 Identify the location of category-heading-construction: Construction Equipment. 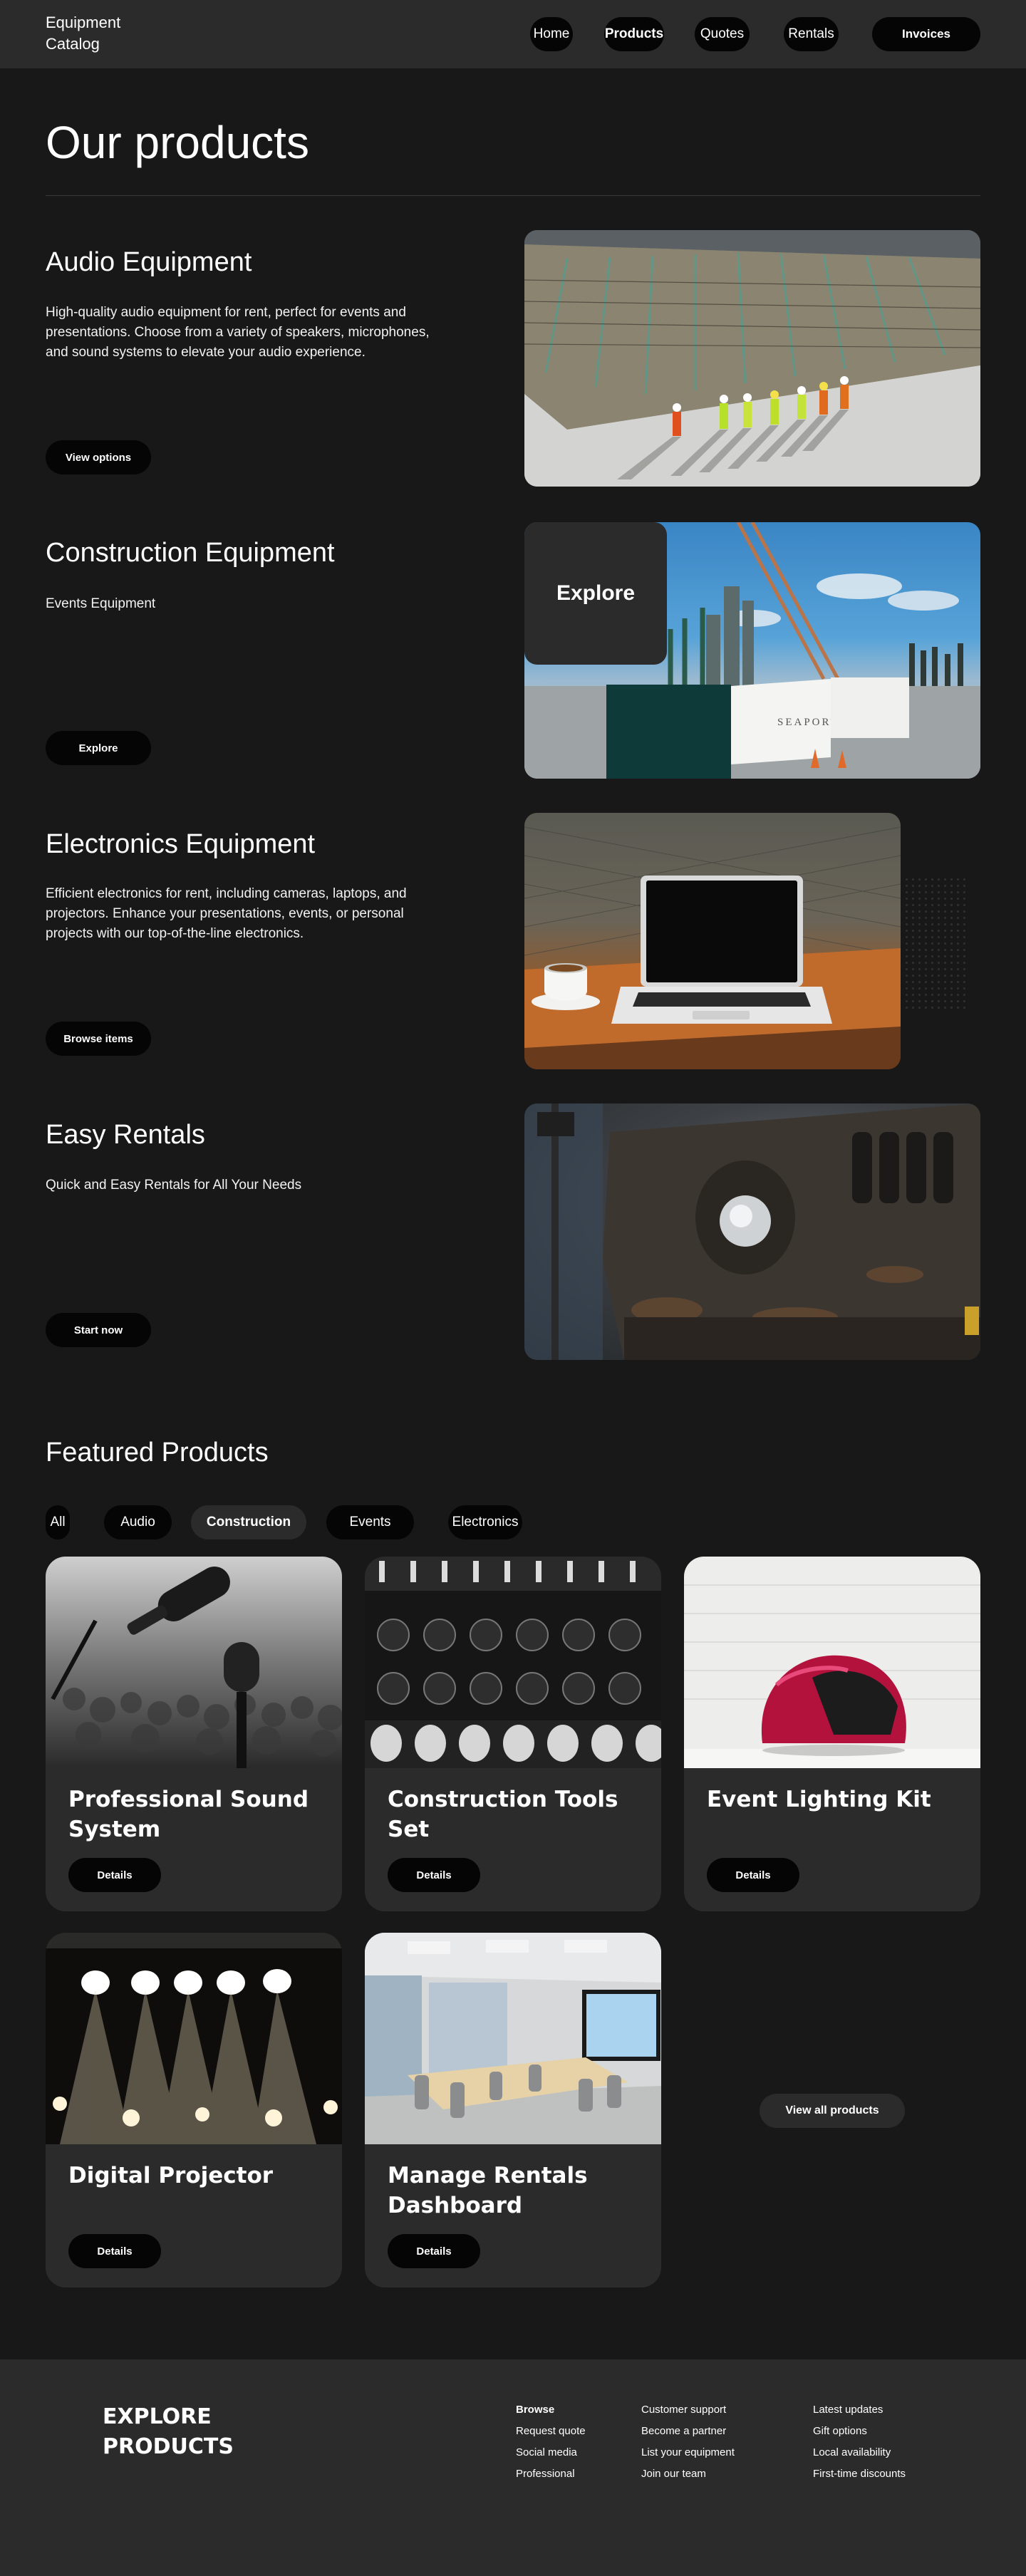
(190, 553).